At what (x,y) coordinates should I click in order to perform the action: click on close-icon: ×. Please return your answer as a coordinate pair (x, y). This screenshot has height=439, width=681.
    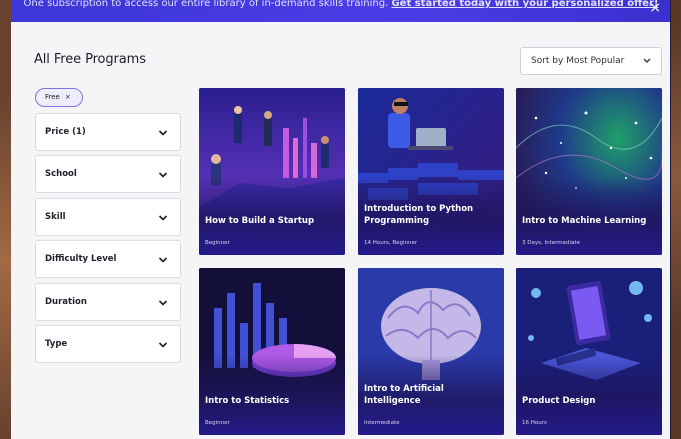
    Looking at the image, I should click on (655, 8).